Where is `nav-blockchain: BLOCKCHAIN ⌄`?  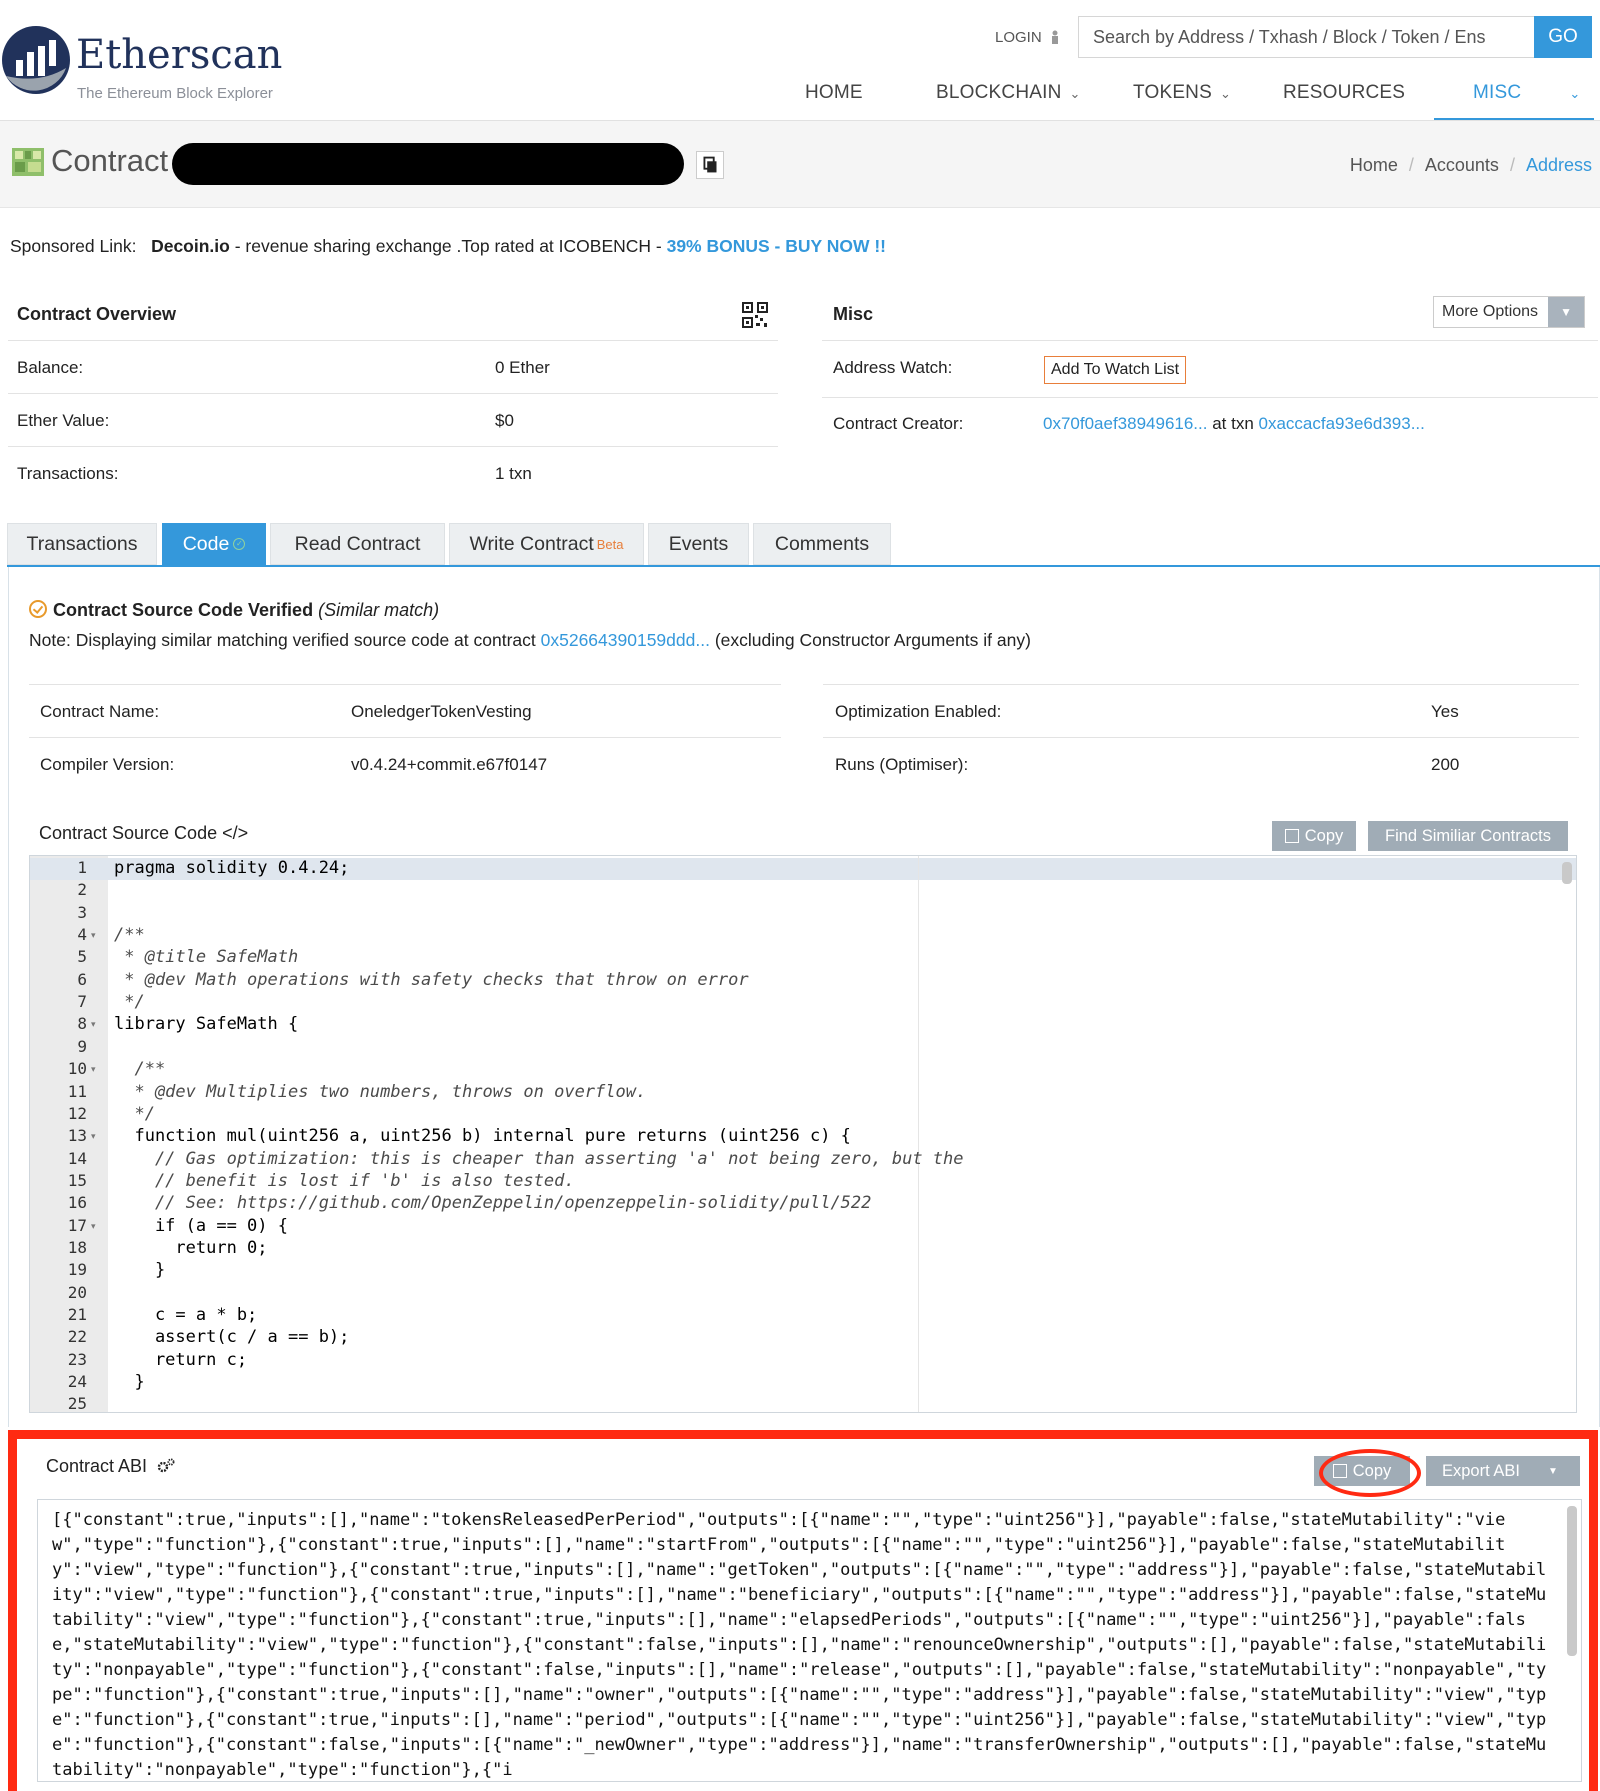
nav-blockchain: BLOCKCHAIN ⌄ is located at coordinates (1008, 93).